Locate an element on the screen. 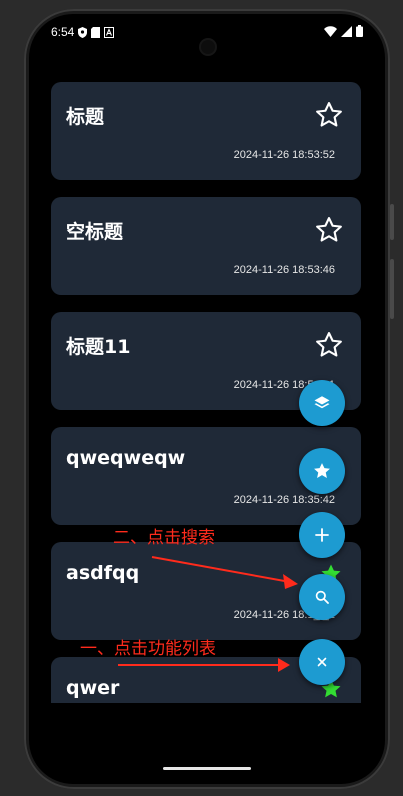 This screenshot has height=796, width=403. add-button is located at coordinates (322, 535).